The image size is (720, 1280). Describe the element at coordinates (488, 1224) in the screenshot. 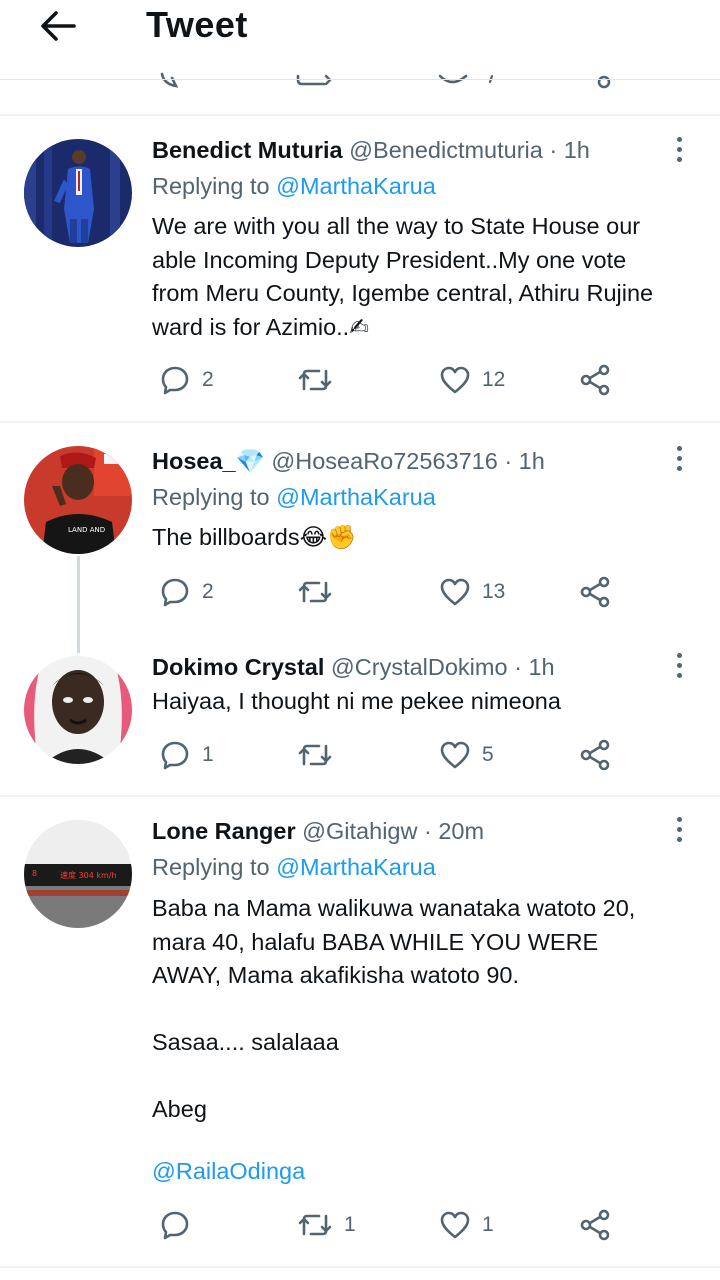

I see `like-count: 1` at that location.